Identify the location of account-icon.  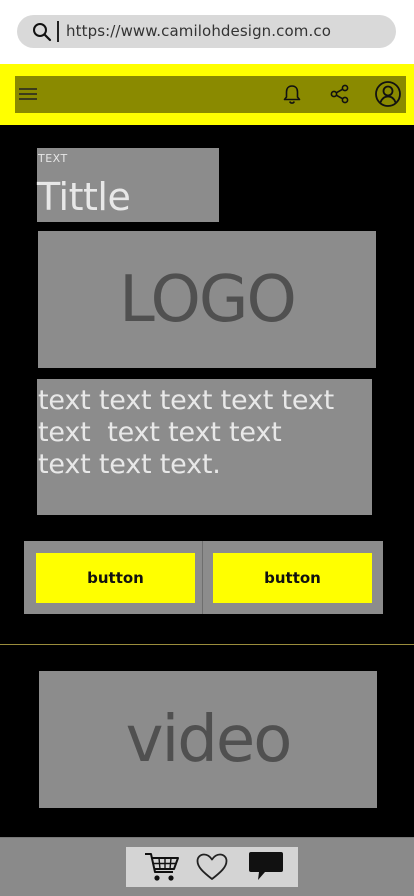
(388, 94).